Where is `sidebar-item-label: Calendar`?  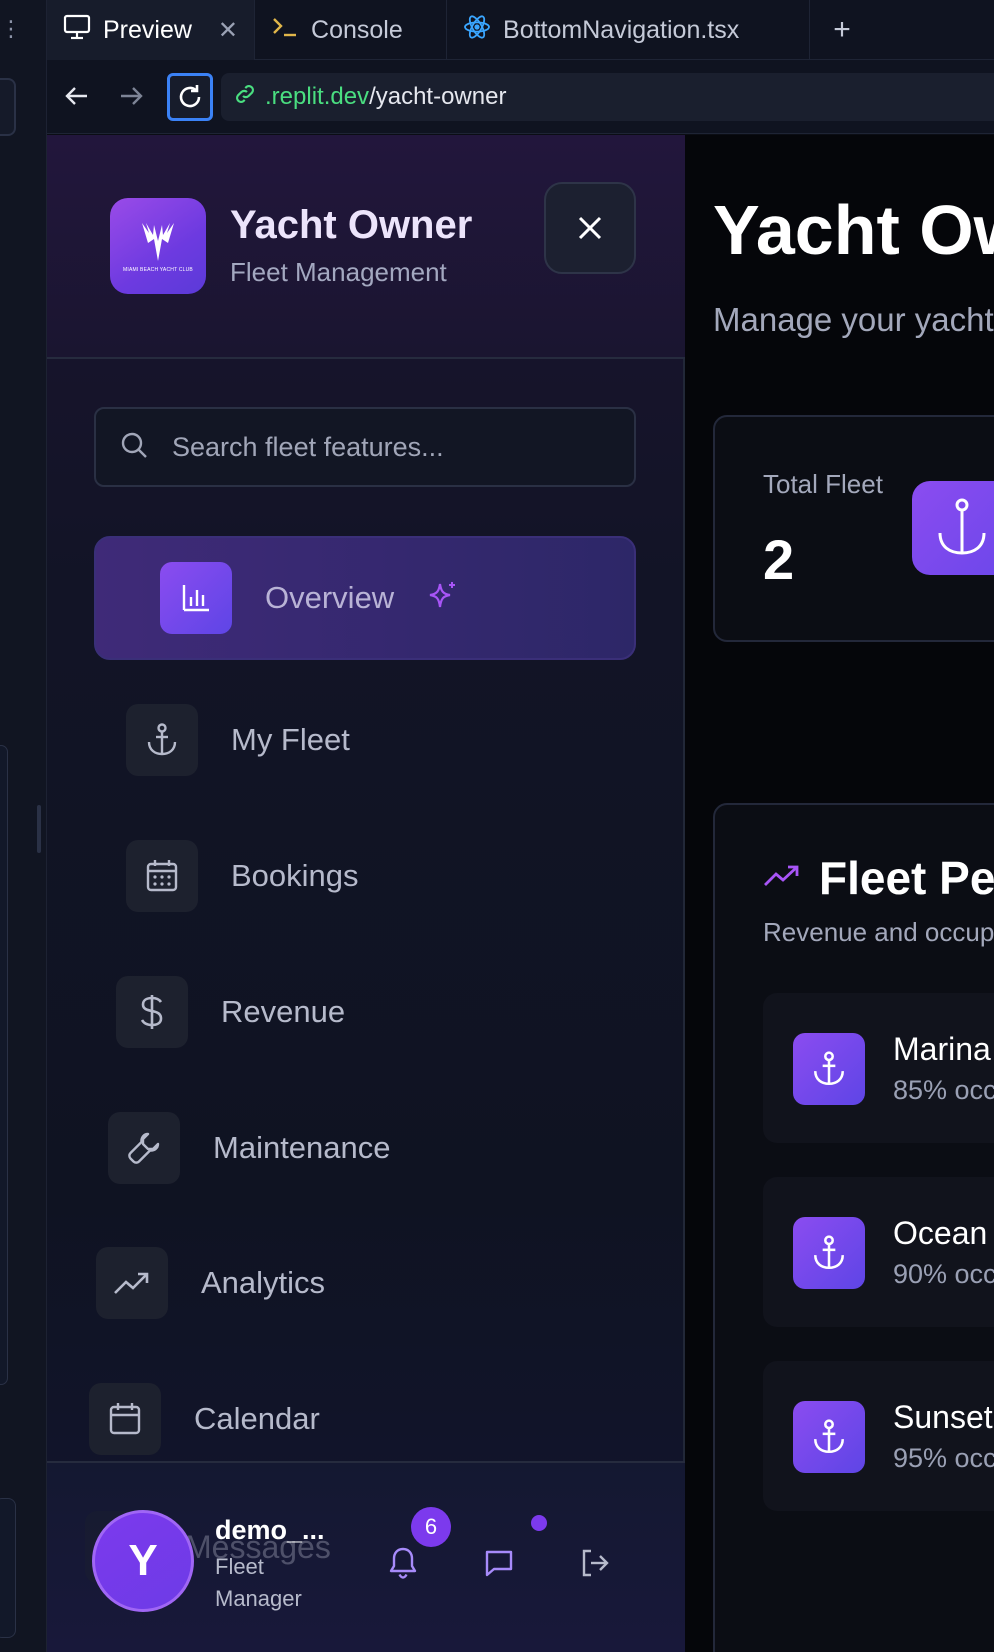
sidebar-item-label: Calendar is located at coordinates (257, 1418).